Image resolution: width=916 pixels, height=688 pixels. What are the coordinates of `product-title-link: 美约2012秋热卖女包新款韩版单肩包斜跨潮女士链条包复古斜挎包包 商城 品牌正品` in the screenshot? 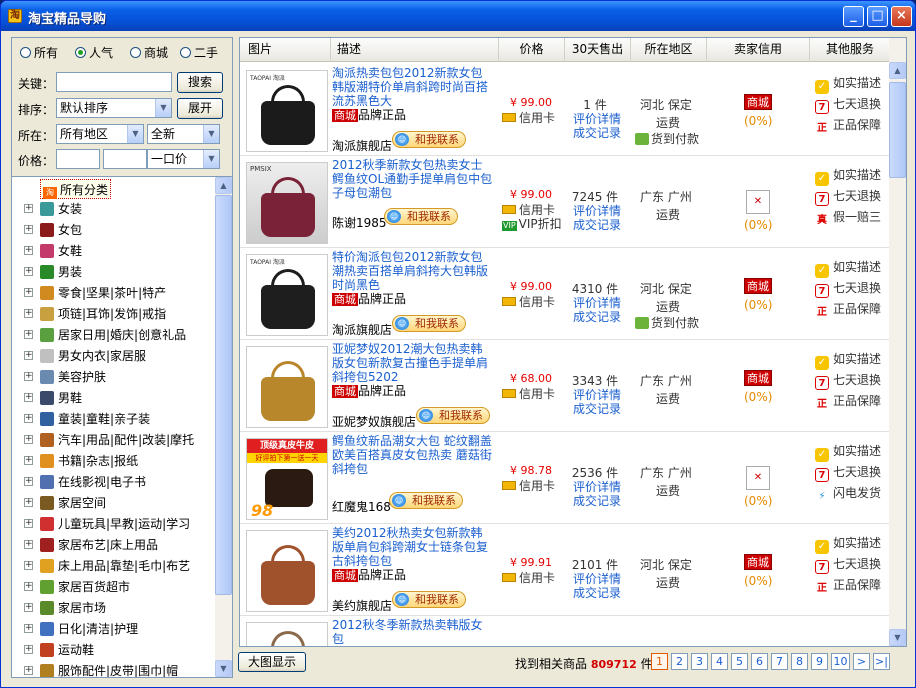 It's located at (413, 554).